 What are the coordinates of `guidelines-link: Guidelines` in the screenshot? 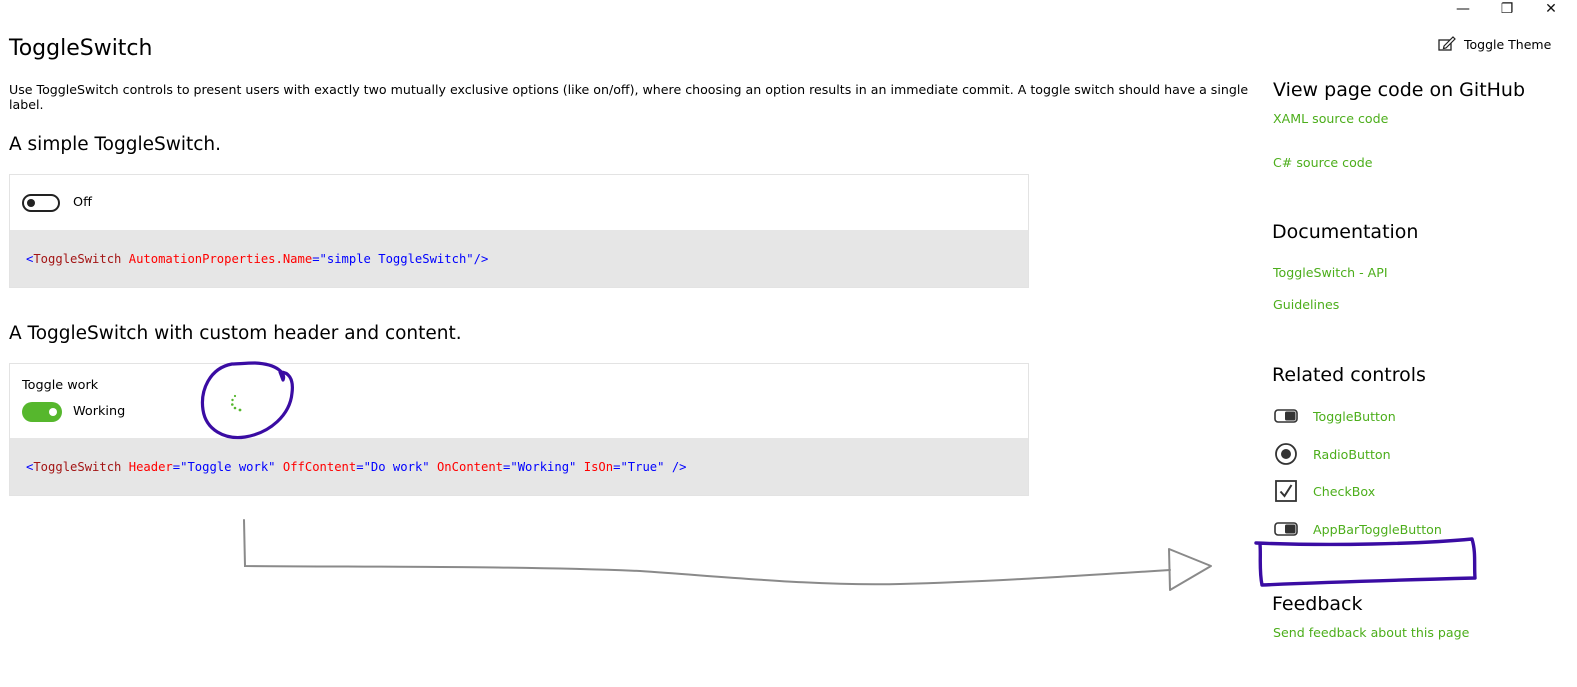 It's located at (1306, 304).